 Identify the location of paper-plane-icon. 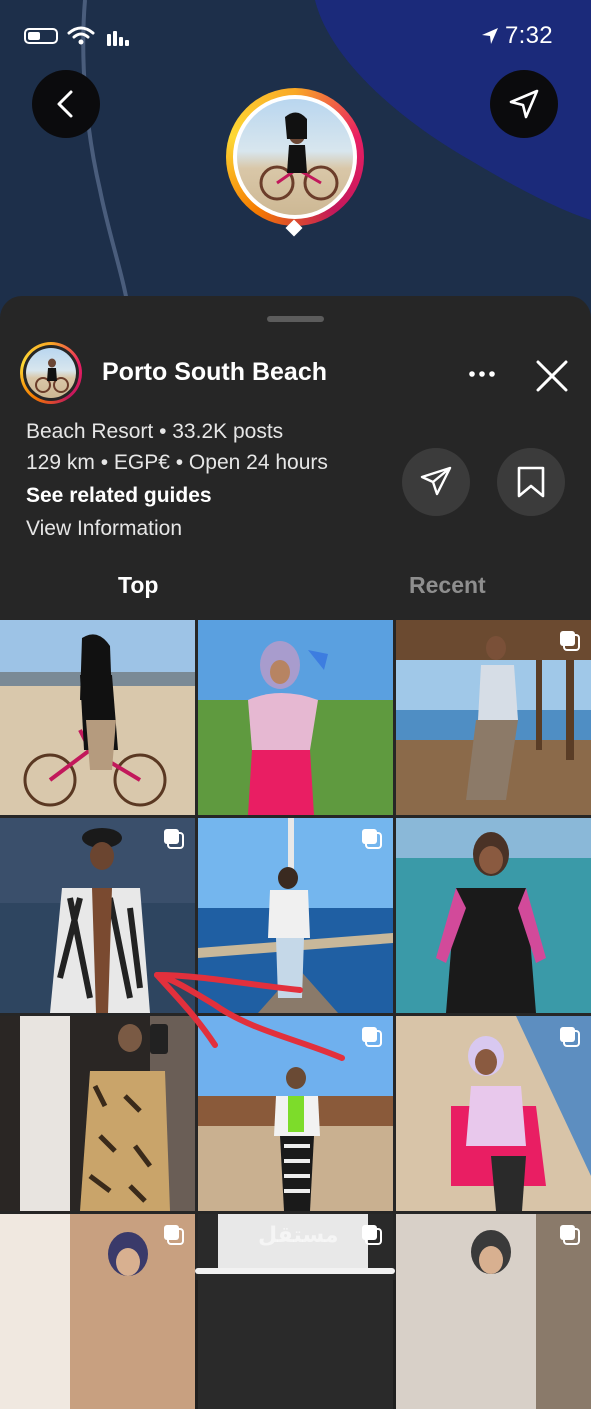
(436, 481).